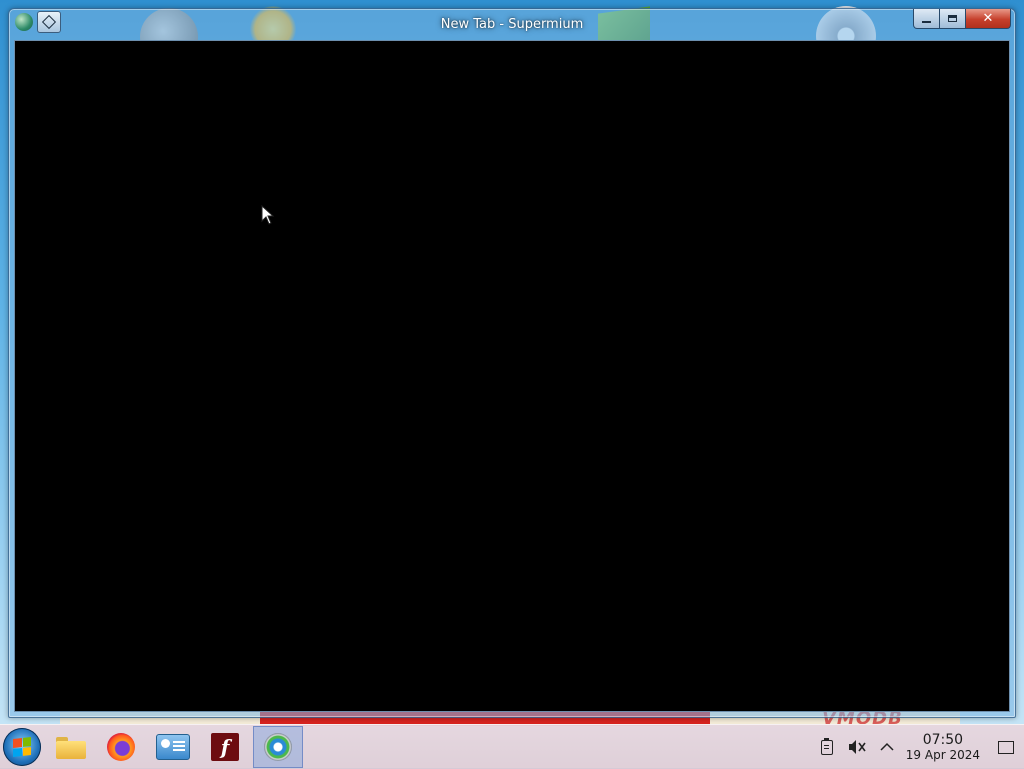  I want to click on title-bar: New Tab - Supermium ✕, so click(512, 24).